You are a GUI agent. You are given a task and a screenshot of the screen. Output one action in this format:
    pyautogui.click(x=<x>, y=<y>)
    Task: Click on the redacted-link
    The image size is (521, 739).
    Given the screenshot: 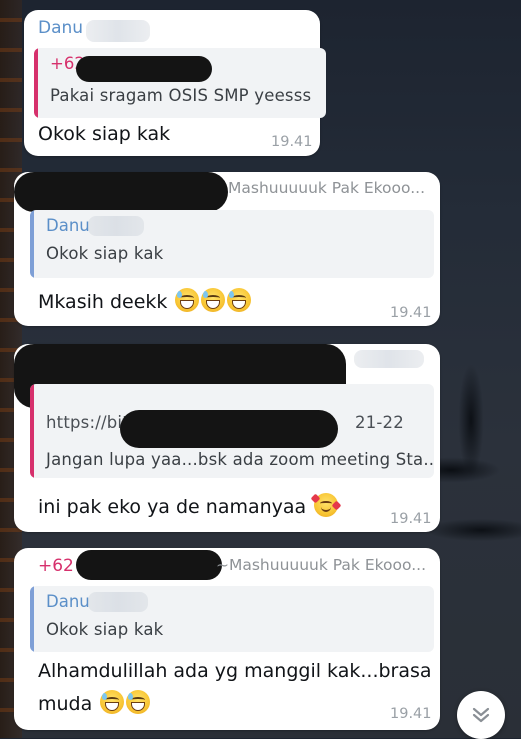 What is the action you would take?
    pyautogui.click(x=229, y=429)
    